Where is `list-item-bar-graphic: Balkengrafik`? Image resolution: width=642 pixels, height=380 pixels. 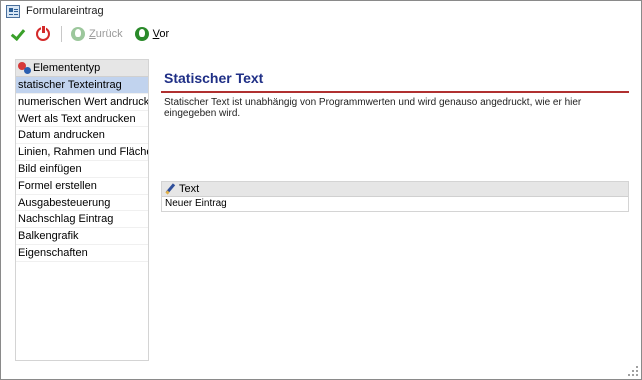 list-item-bar-graphic: Balkengrafik is located at coordinates (82, 236).